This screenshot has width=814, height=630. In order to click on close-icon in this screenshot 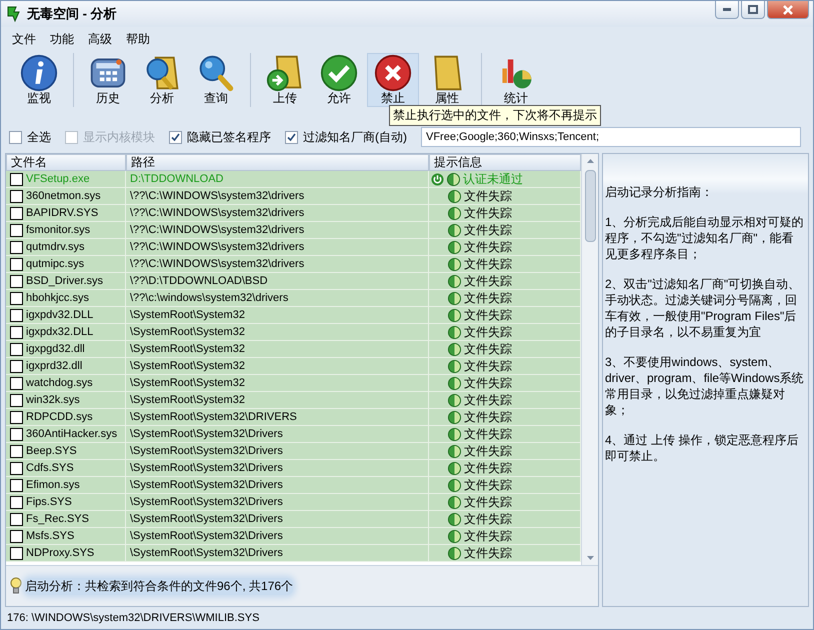, I will do `click(788, 9)`.